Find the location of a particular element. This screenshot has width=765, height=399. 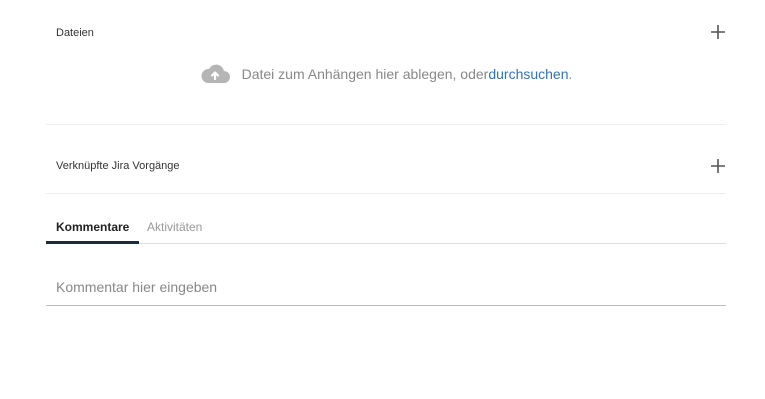

browse-link: durchsuchen is located at coordinates (528, 74).